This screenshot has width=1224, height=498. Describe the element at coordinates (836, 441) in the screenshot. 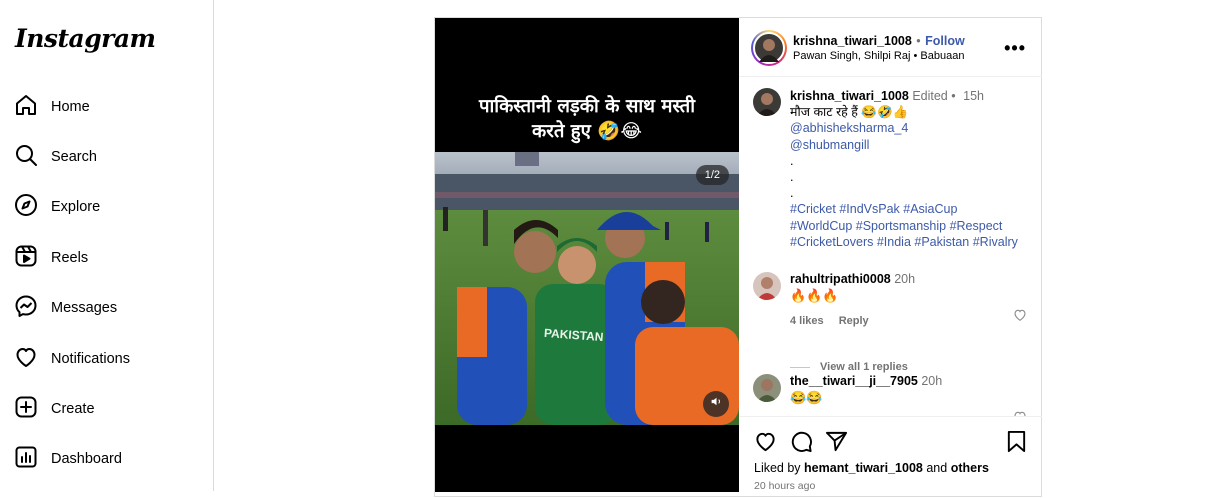

I see `share-send-icon` at that location.